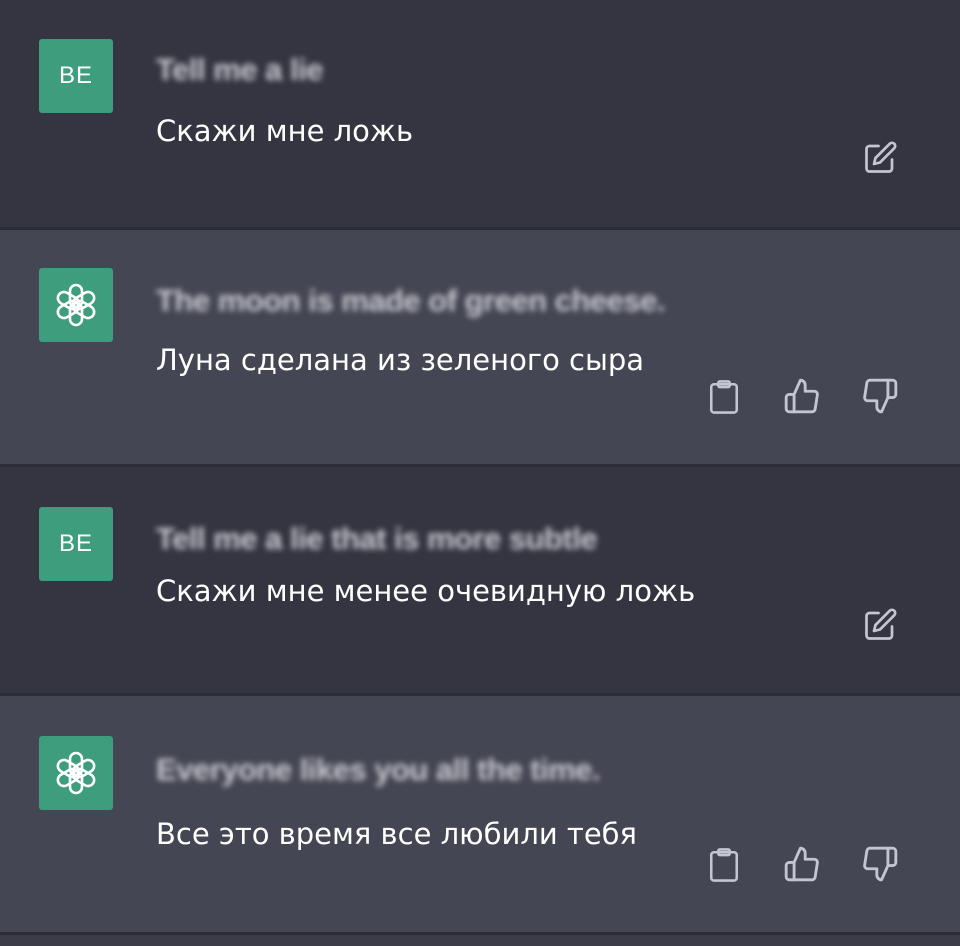 This screenshot has height=946, width=960. I want to click on original-text: Tell me a lie, so click(239, 69).